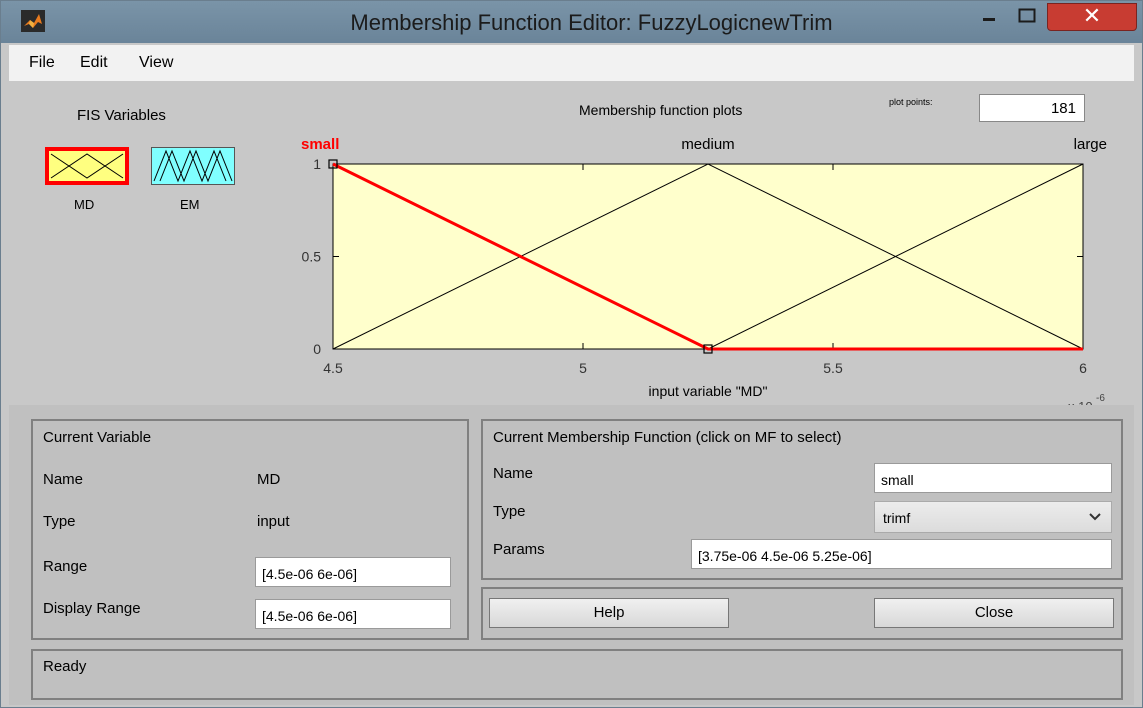  What do you see at coordinates (353, 572) in the screenshot?
I see `range-input: [4.5e-06 6e-06]` at bounding box center [353, 572].